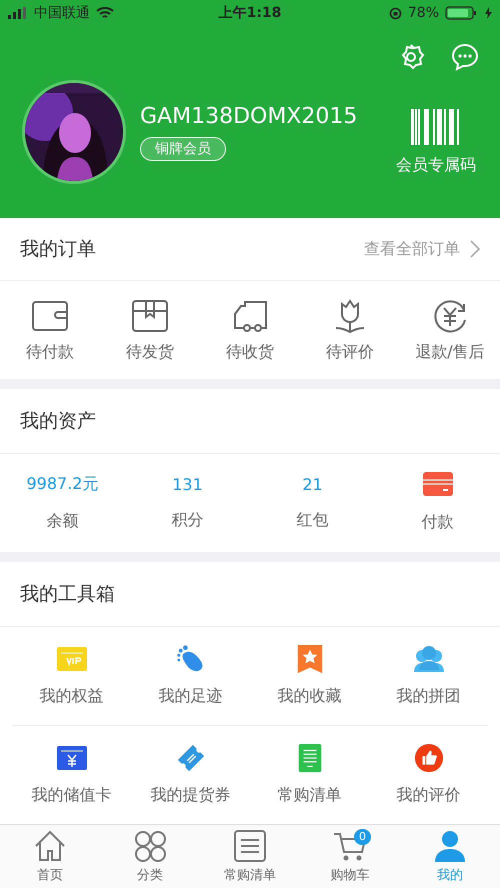 Image resolution: width=500 pixels, height=888 pixels. What do you see at coordinates (350, 352) in the screenshot?
I see `order-status-label: 待评价` at bounding box center [350, 352].